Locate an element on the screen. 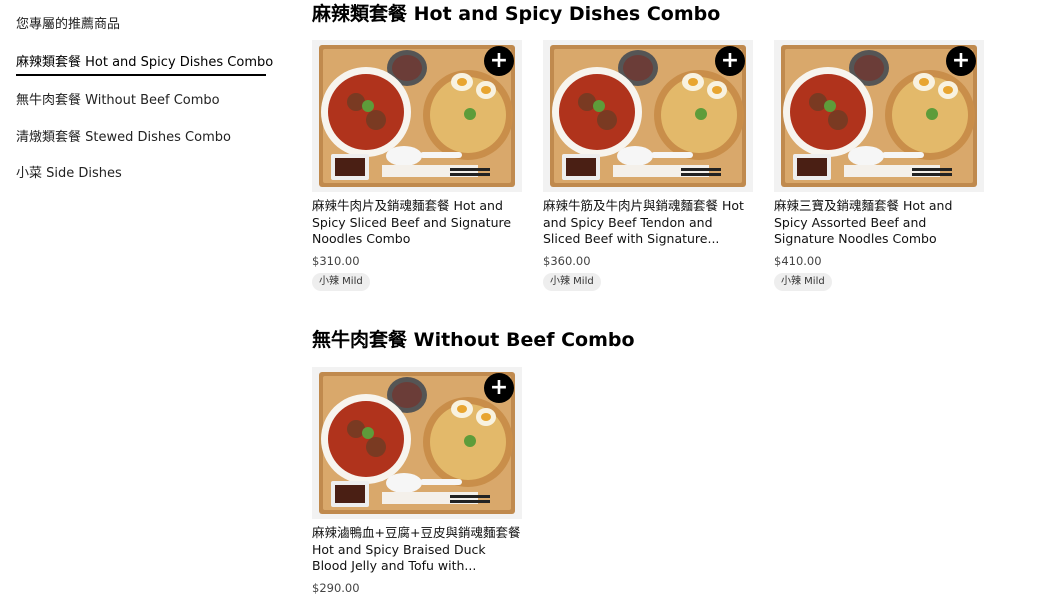 This screenshot has width=1060, height=596. sidebar-item-label: 小菜 Side Dishes is located at coordinates (69, 173).